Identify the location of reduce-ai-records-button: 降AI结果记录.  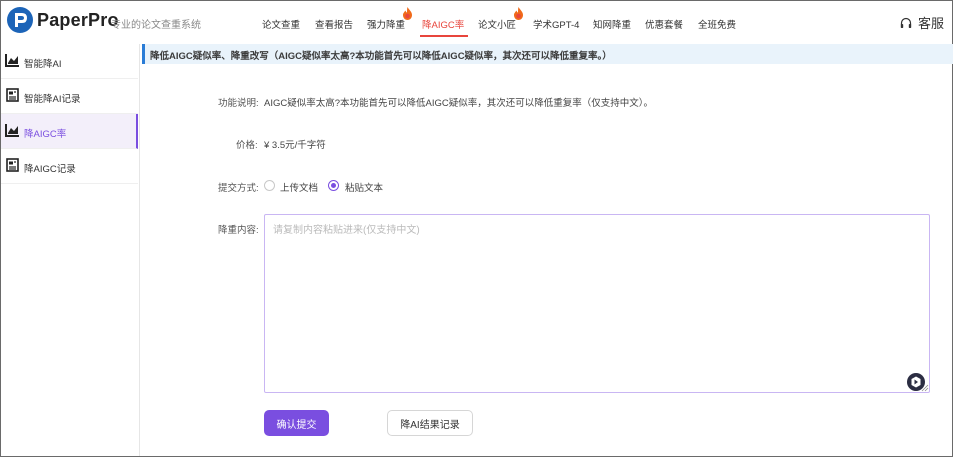
(430, 423).